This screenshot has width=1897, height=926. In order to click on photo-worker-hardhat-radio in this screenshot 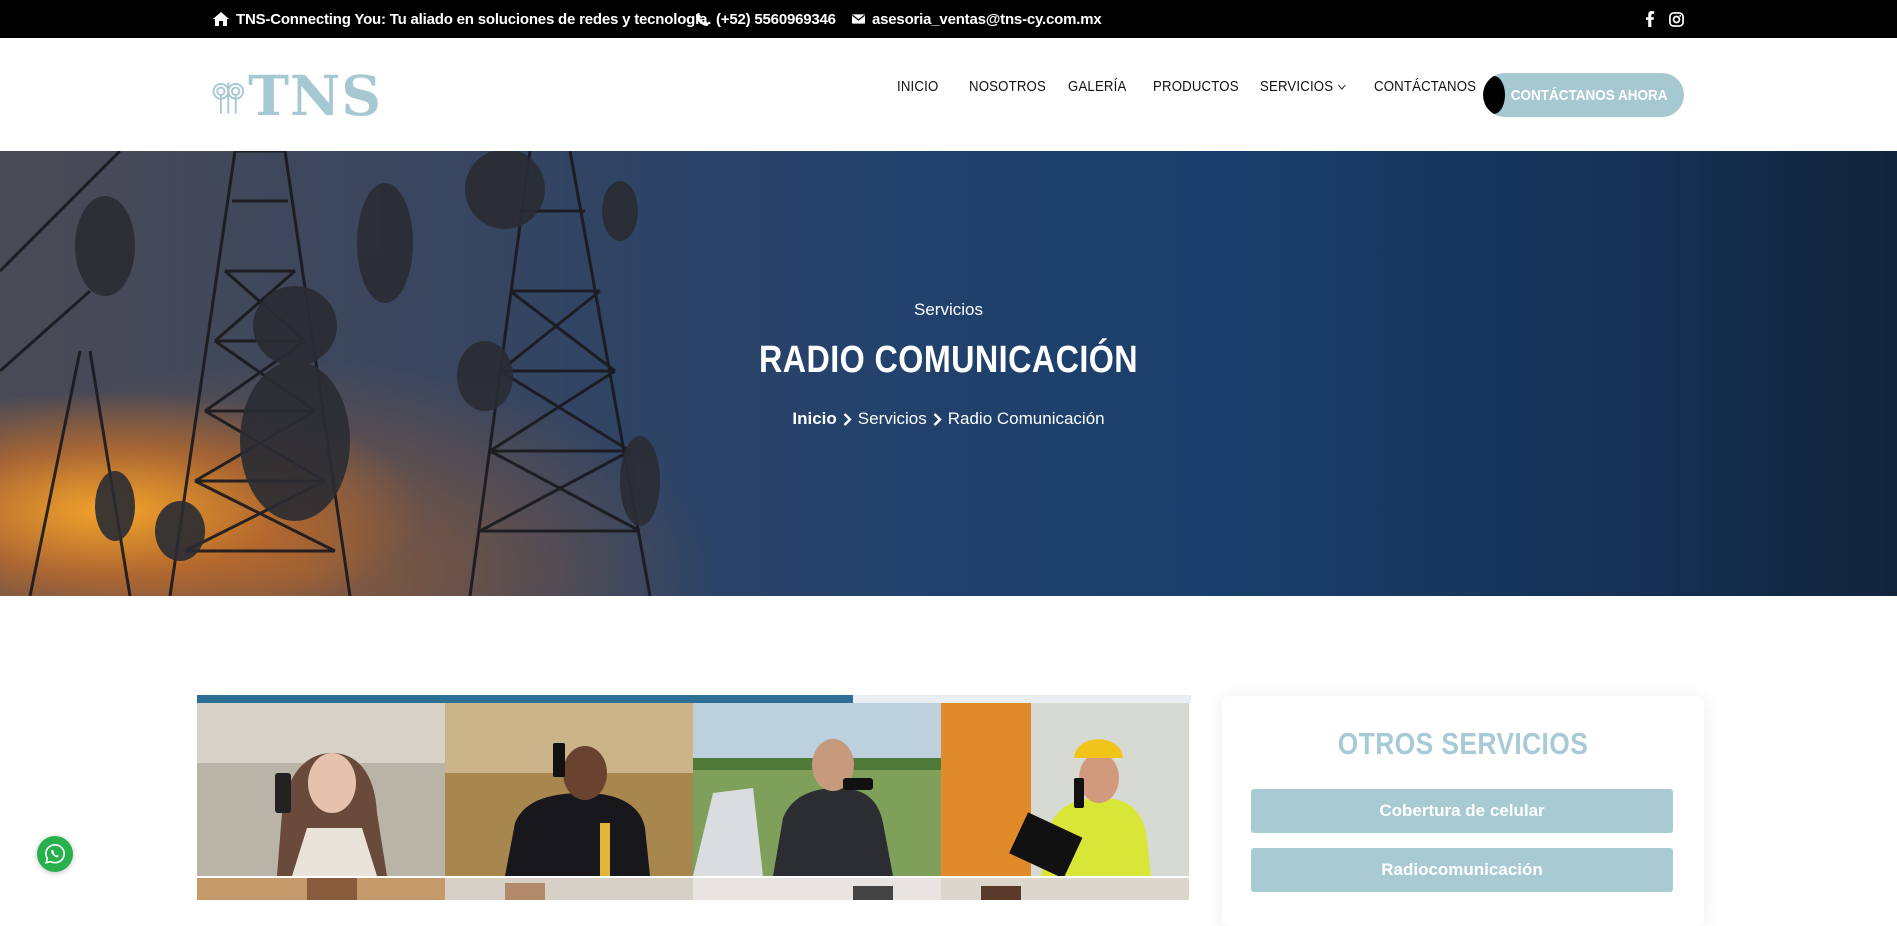, I will do `click(1065, 789)`.